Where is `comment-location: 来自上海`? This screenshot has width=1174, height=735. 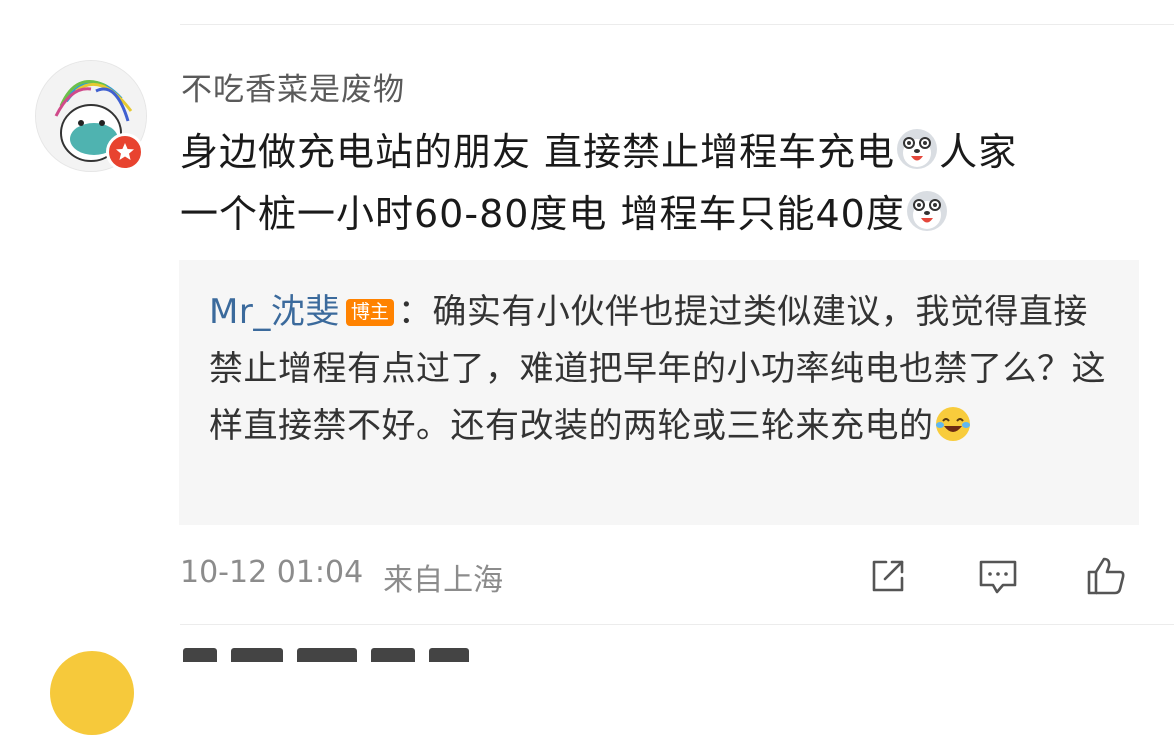 comment-location: 来自上海 is located at coordinates (443, 580).